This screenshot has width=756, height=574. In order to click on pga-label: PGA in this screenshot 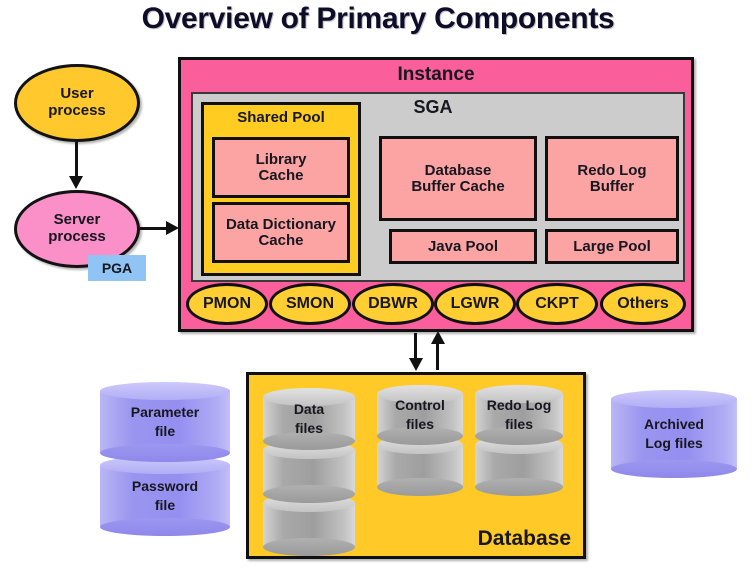, I will do `click(117, 267)`.